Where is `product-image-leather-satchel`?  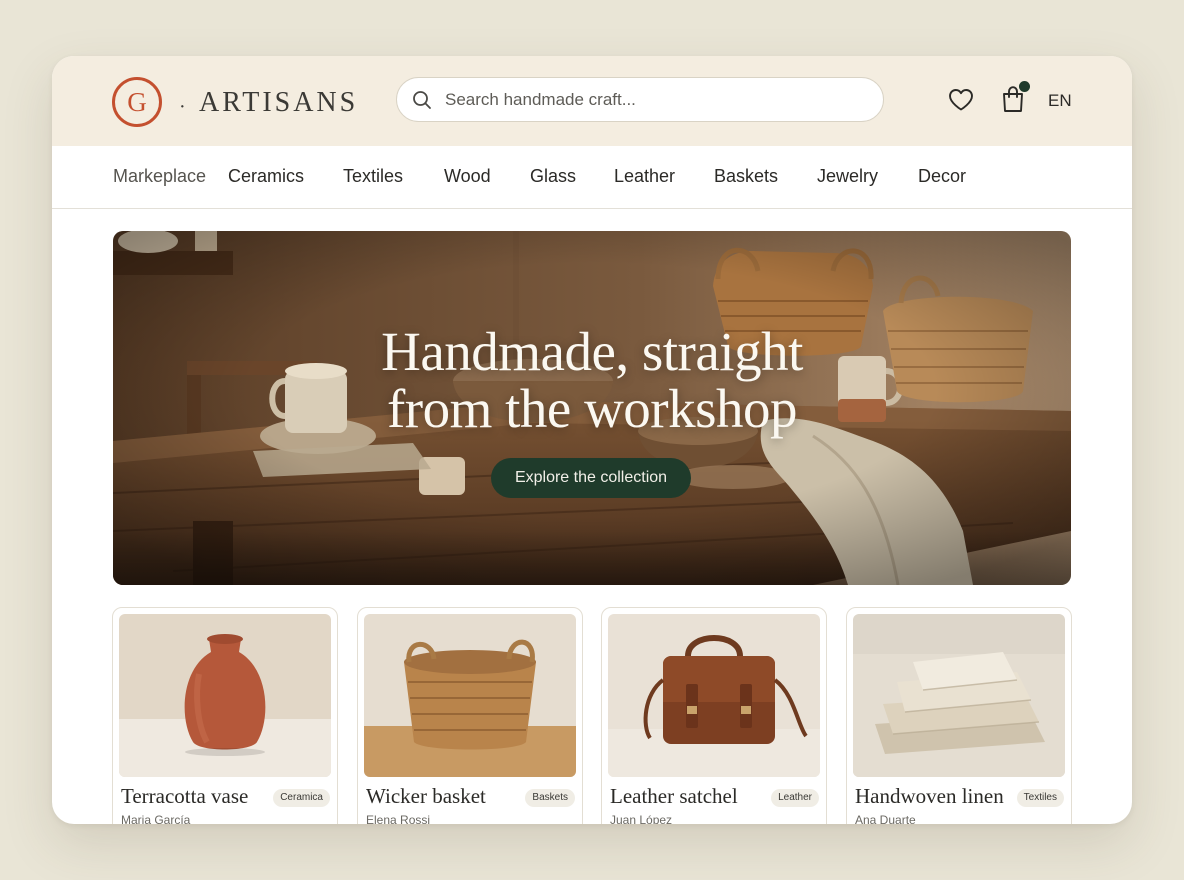 product-image-leather-satchel is located at coordinates (714, 695).